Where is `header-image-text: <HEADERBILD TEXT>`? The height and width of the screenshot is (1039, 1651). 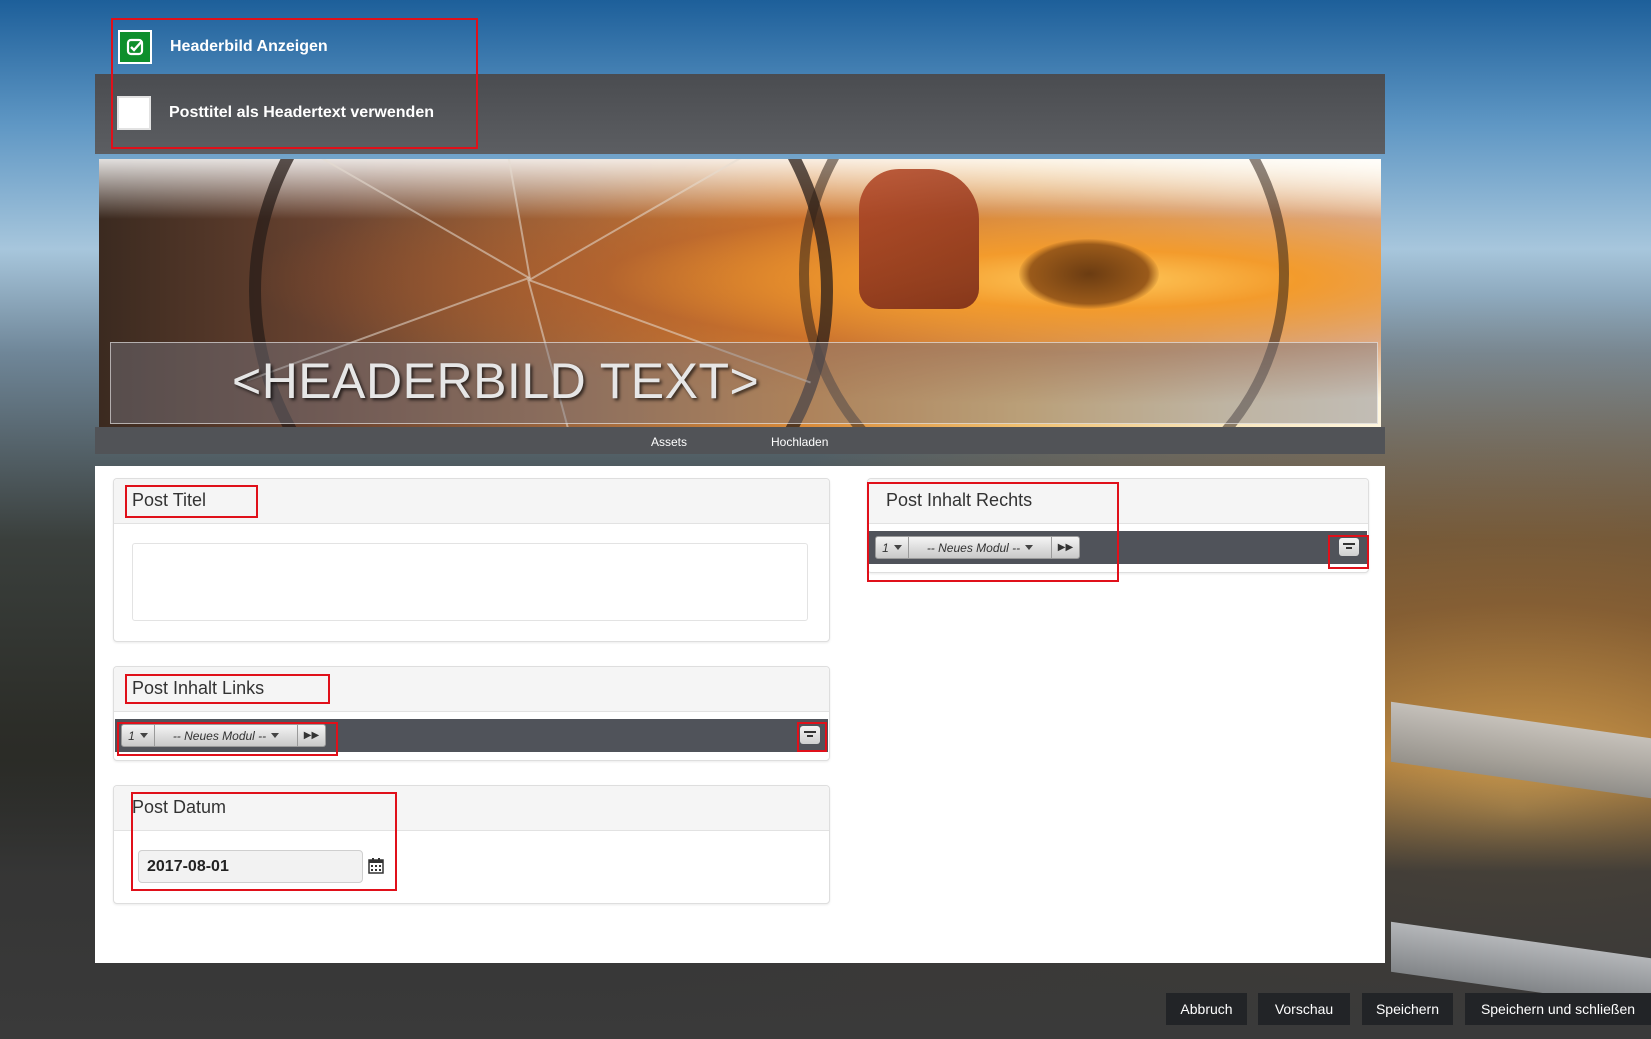
header-image-text: <HEADERBILD TEXT> is located at coordinates (496, 381).